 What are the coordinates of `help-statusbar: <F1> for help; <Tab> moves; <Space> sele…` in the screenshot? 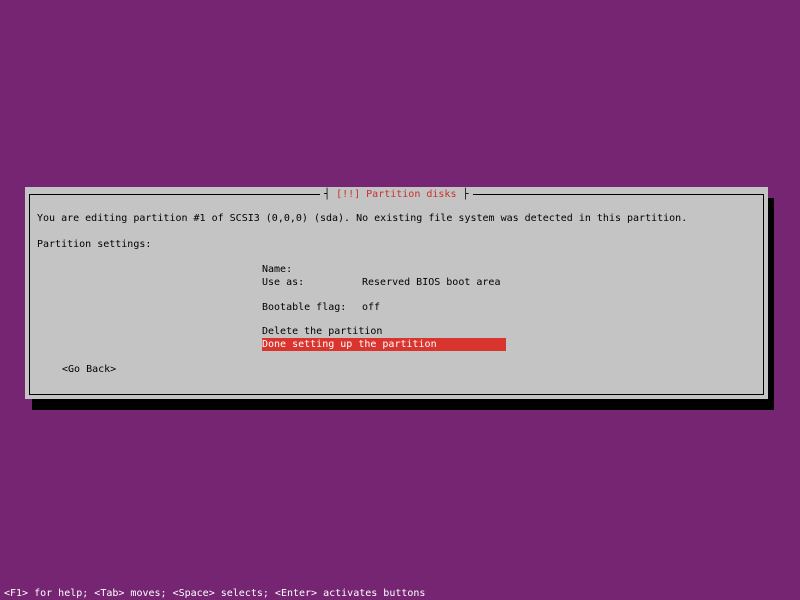 It's located at (215, 593).